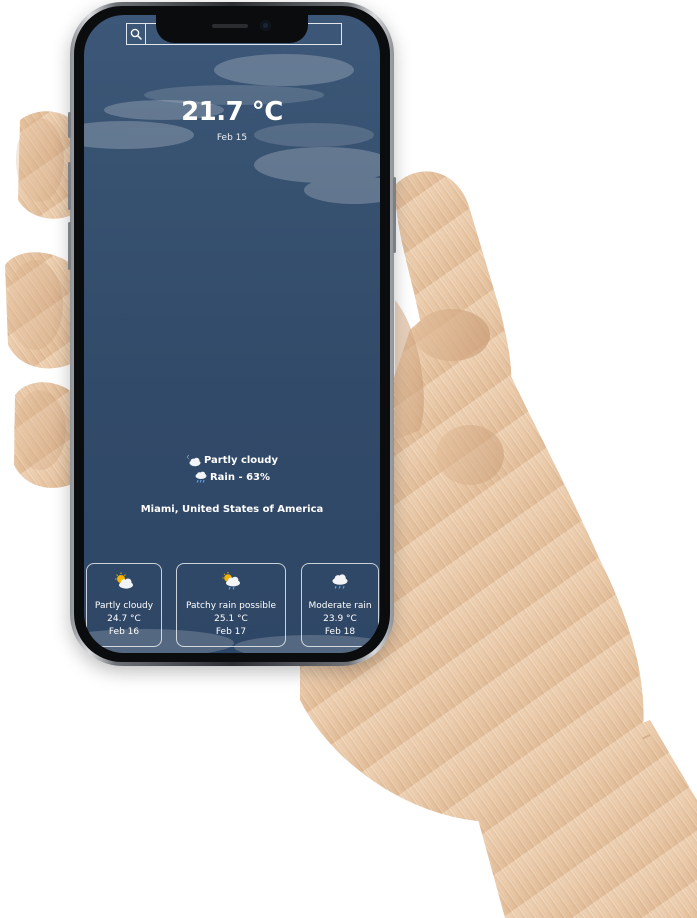 The image size is (697, 918). Describe the element at coordinates (231, 619) in the screenshot. I see `forecast-temperature: 25.1 °C` at that location.